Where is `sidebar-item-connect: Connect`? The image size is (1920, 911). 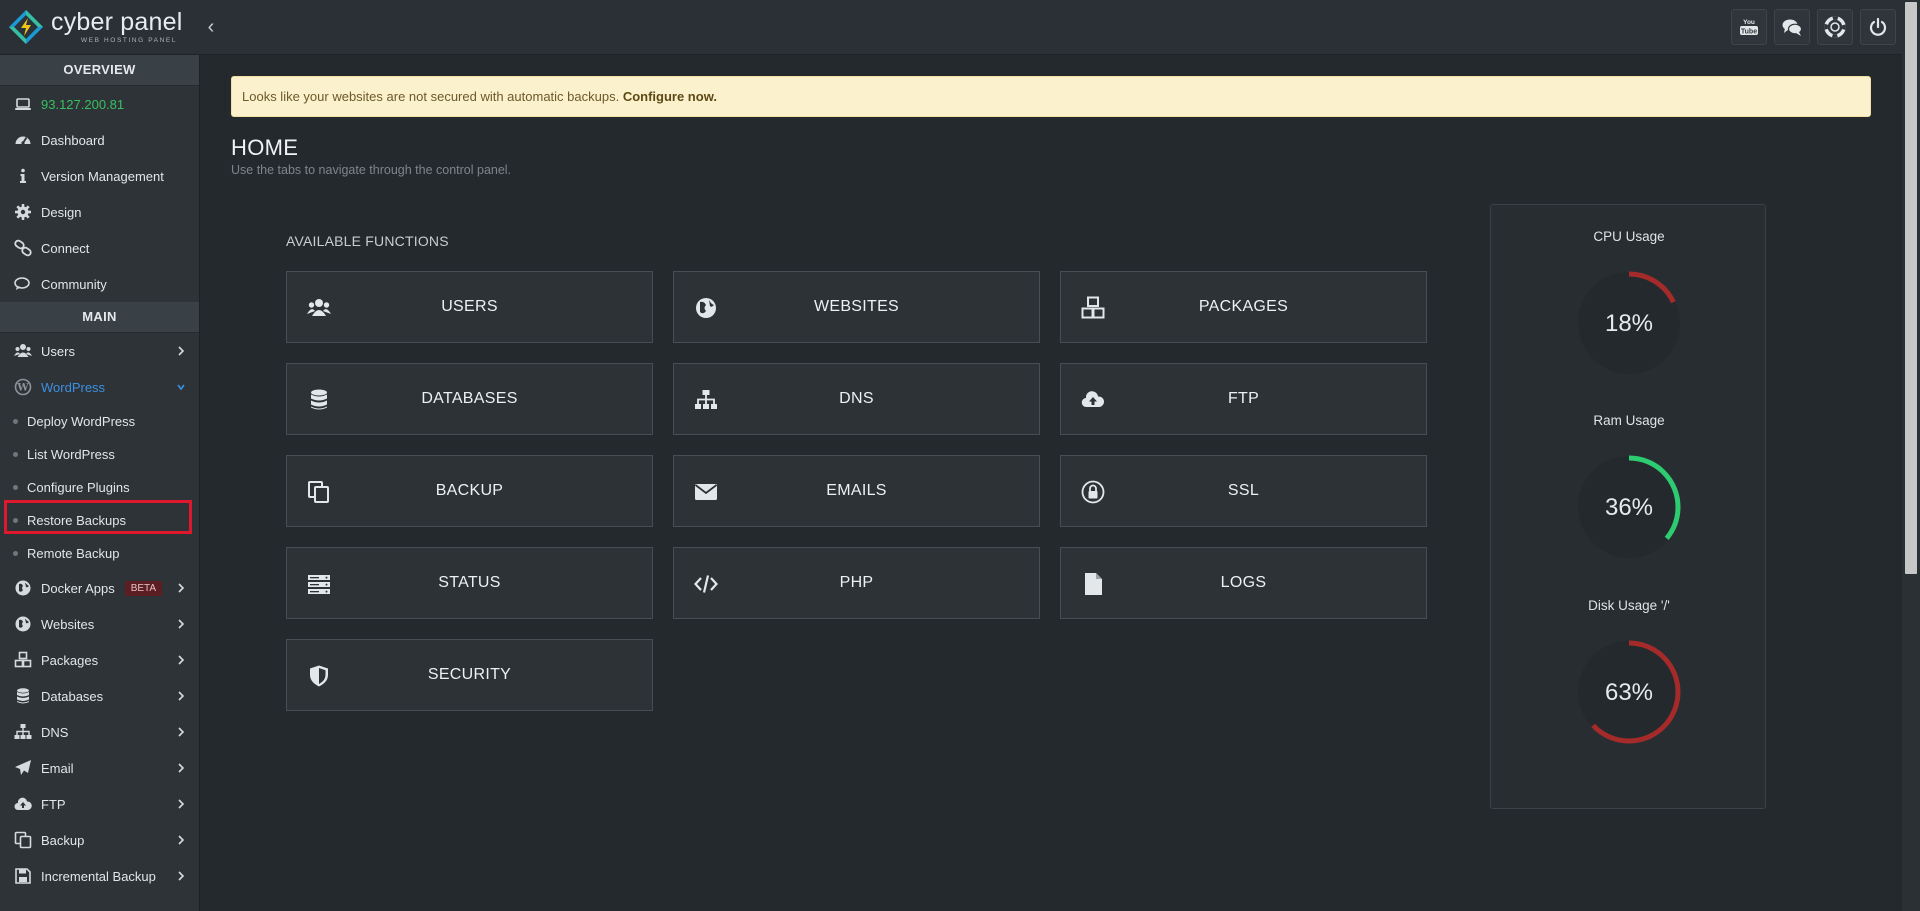 sidebar-item-connect: Connect is located at coordinates (99, 248).